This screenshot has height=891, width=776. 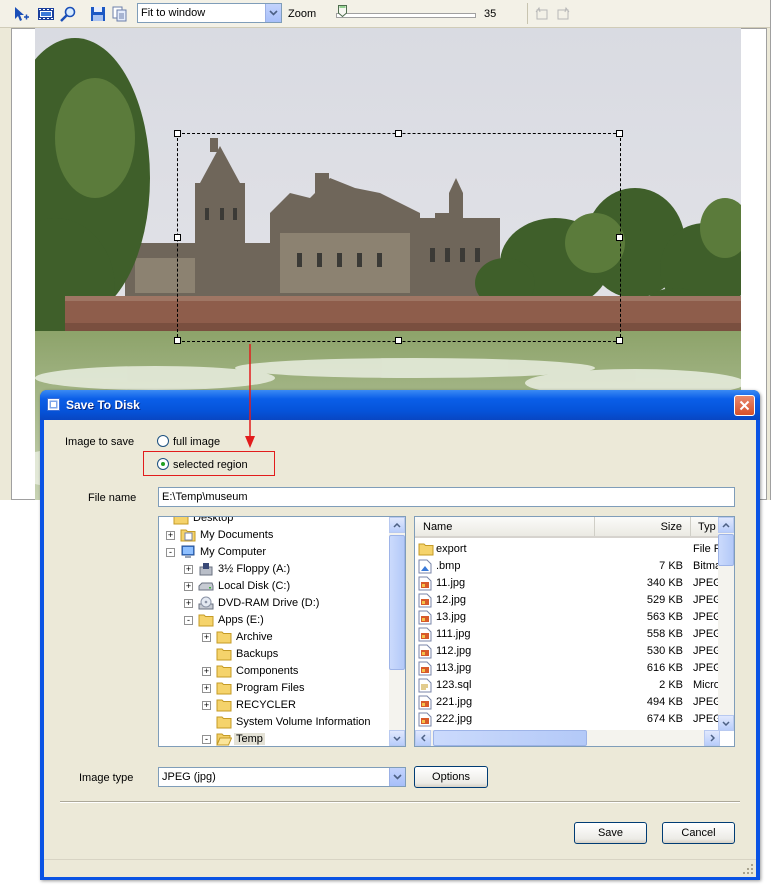 I want to click on save-disk-icon, so click(x=97, y=13).